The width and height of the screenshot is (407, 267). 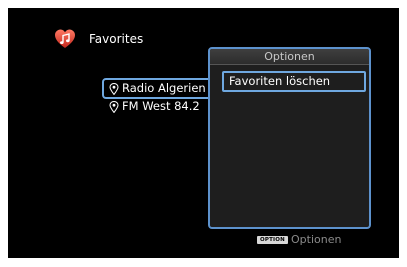 What do you see at coordinates (272, 239) in the screenshot?
I see `option-key-badge: OPTION` at bounding box center [272, 239].